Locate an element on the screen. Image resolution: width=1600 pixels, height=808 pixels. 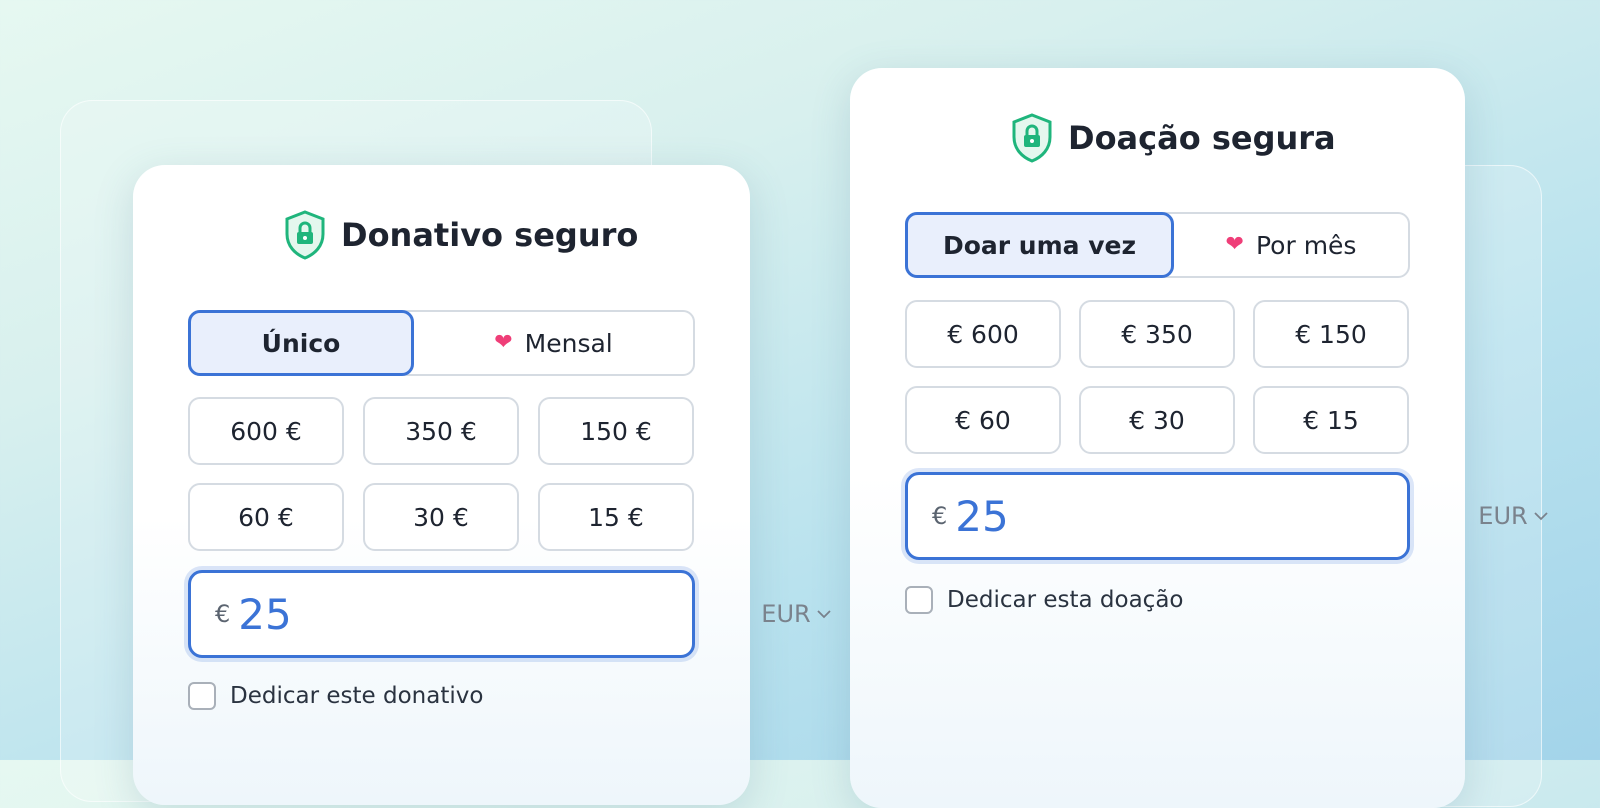
toggle-monthly-label: Mensal is located at coordinates (568, 343).